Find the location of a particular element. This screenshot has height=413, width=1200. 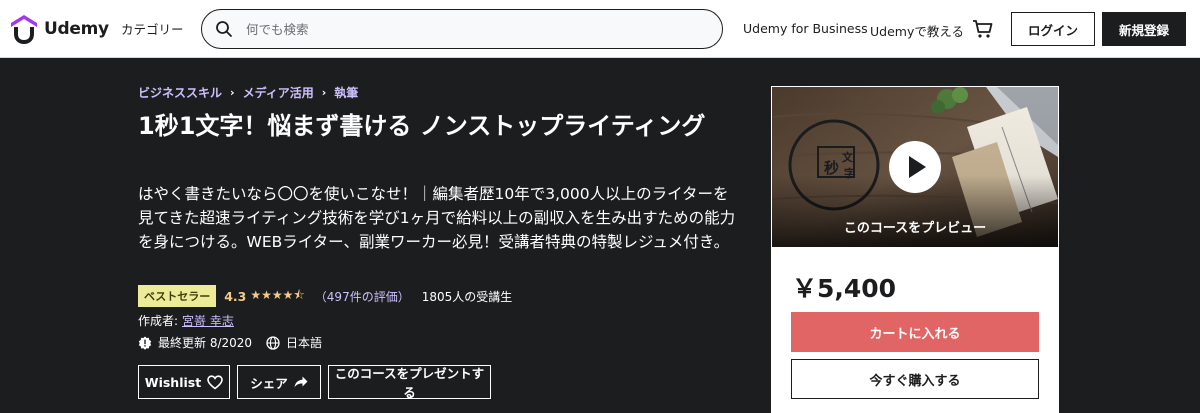

breadcrumb-item-media: メディア活用 is located at coordinates (278, 92).